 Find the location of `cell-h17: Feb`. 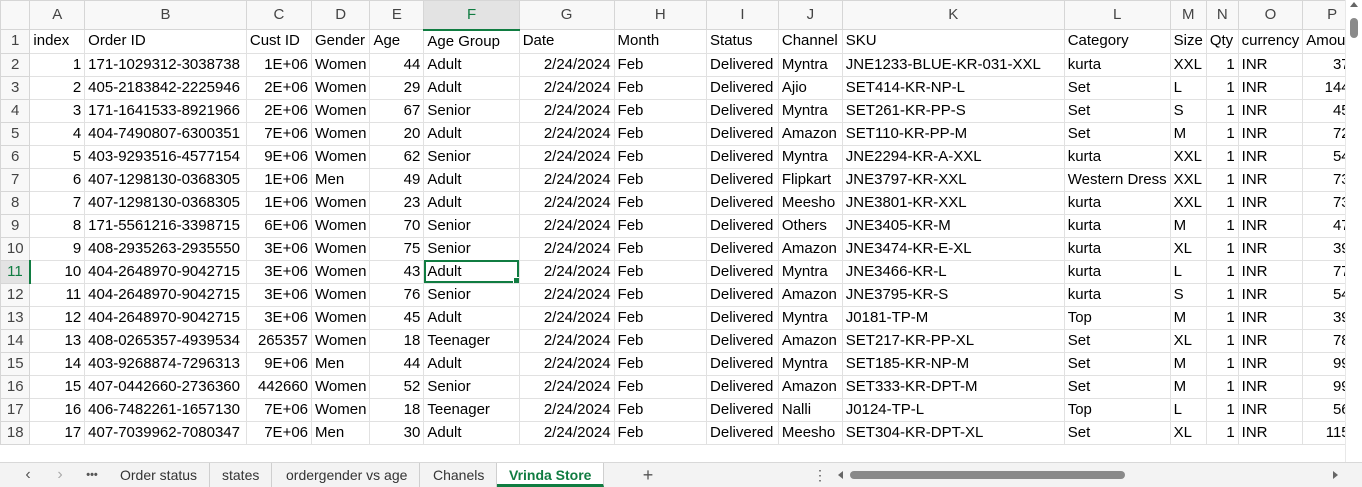

cell-h17: Feb is located at coordinates (660, 409).